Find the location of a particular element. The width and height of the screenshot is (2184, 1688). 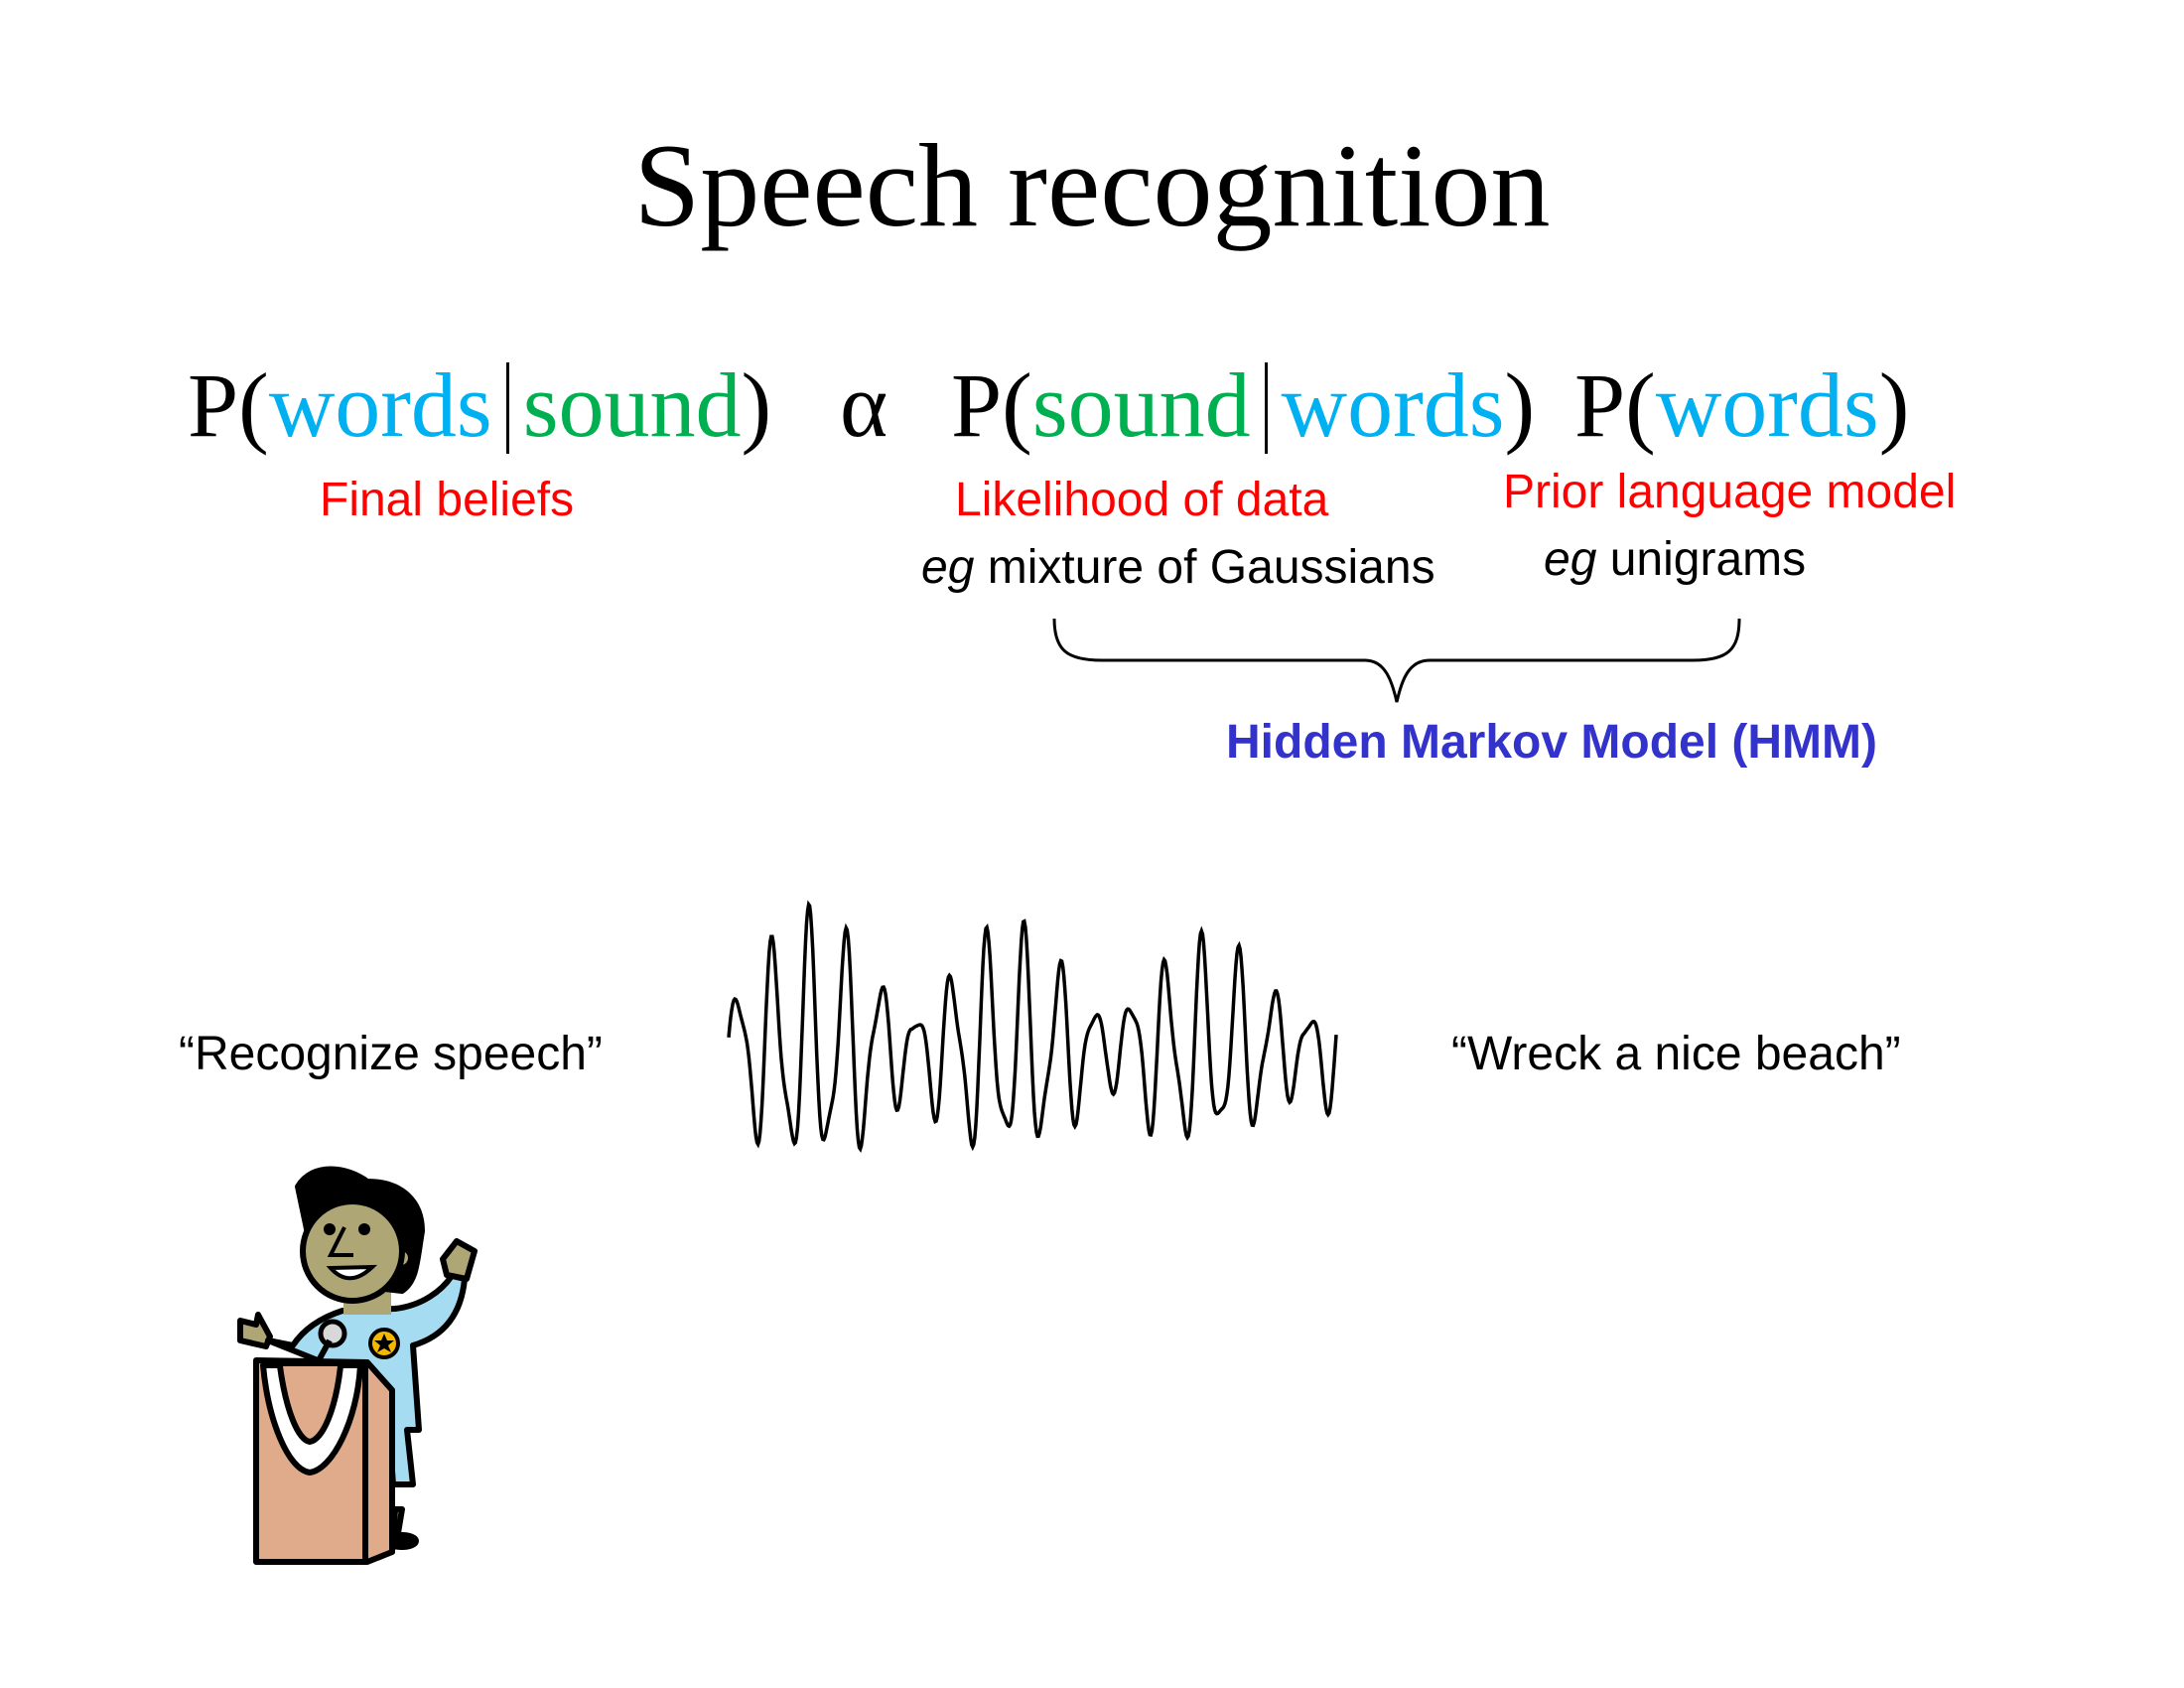

curly-brace-icon is located at coordinates (1396, 660).